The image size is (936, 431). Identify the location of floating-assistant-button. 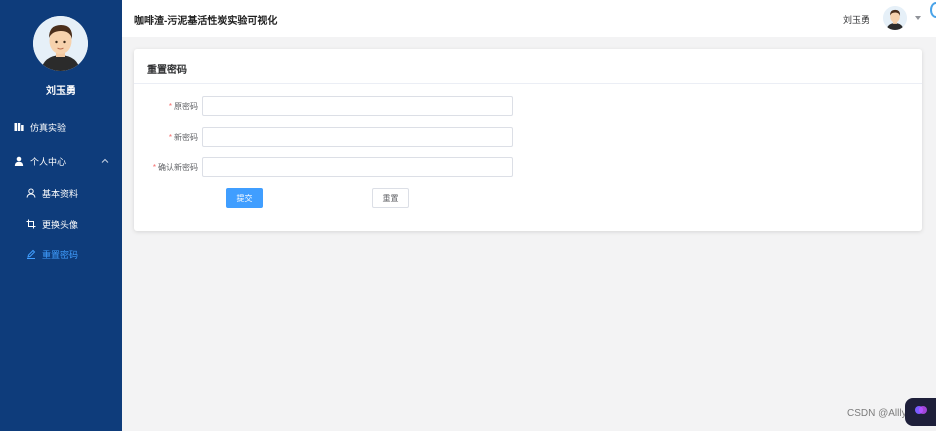
(920, 412).